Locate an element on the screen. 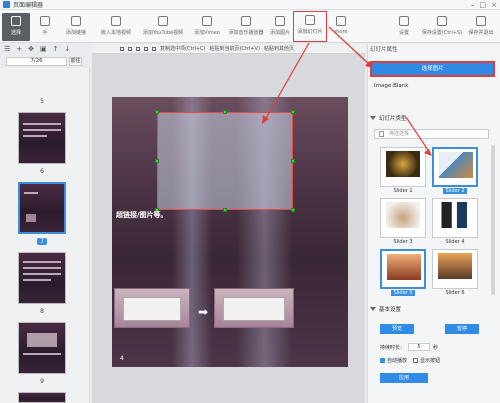  thumbnail-number-selected: 7 is located at coordinates (42, 241).